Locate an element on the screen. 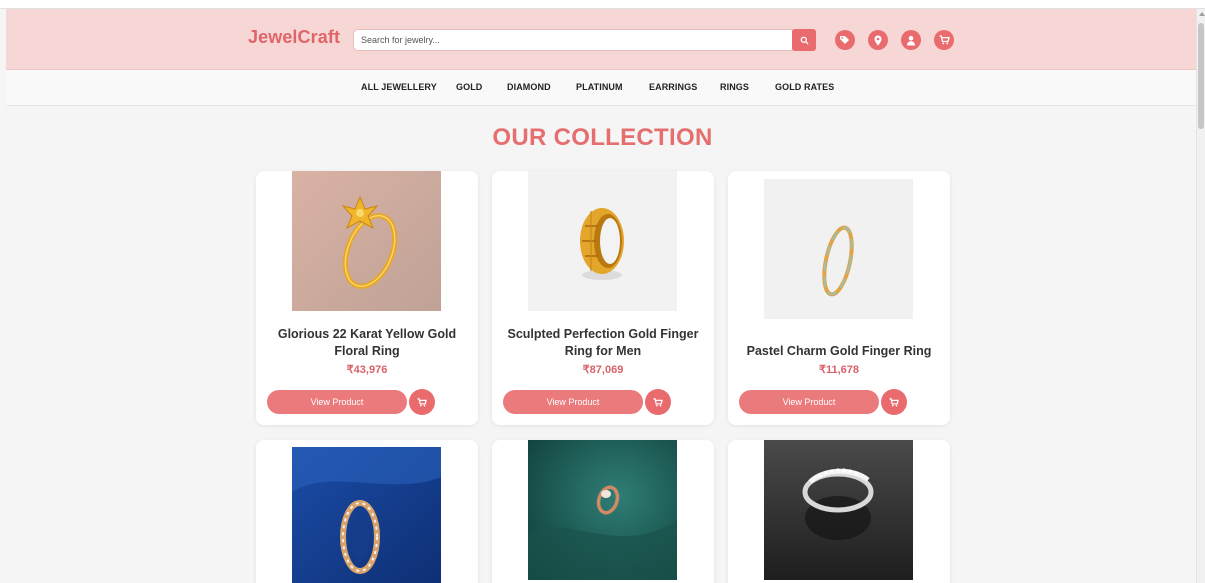 The height and width of the screenshot is (583, 1205). product-image-blue-ring is located at coordinates (366, 515).